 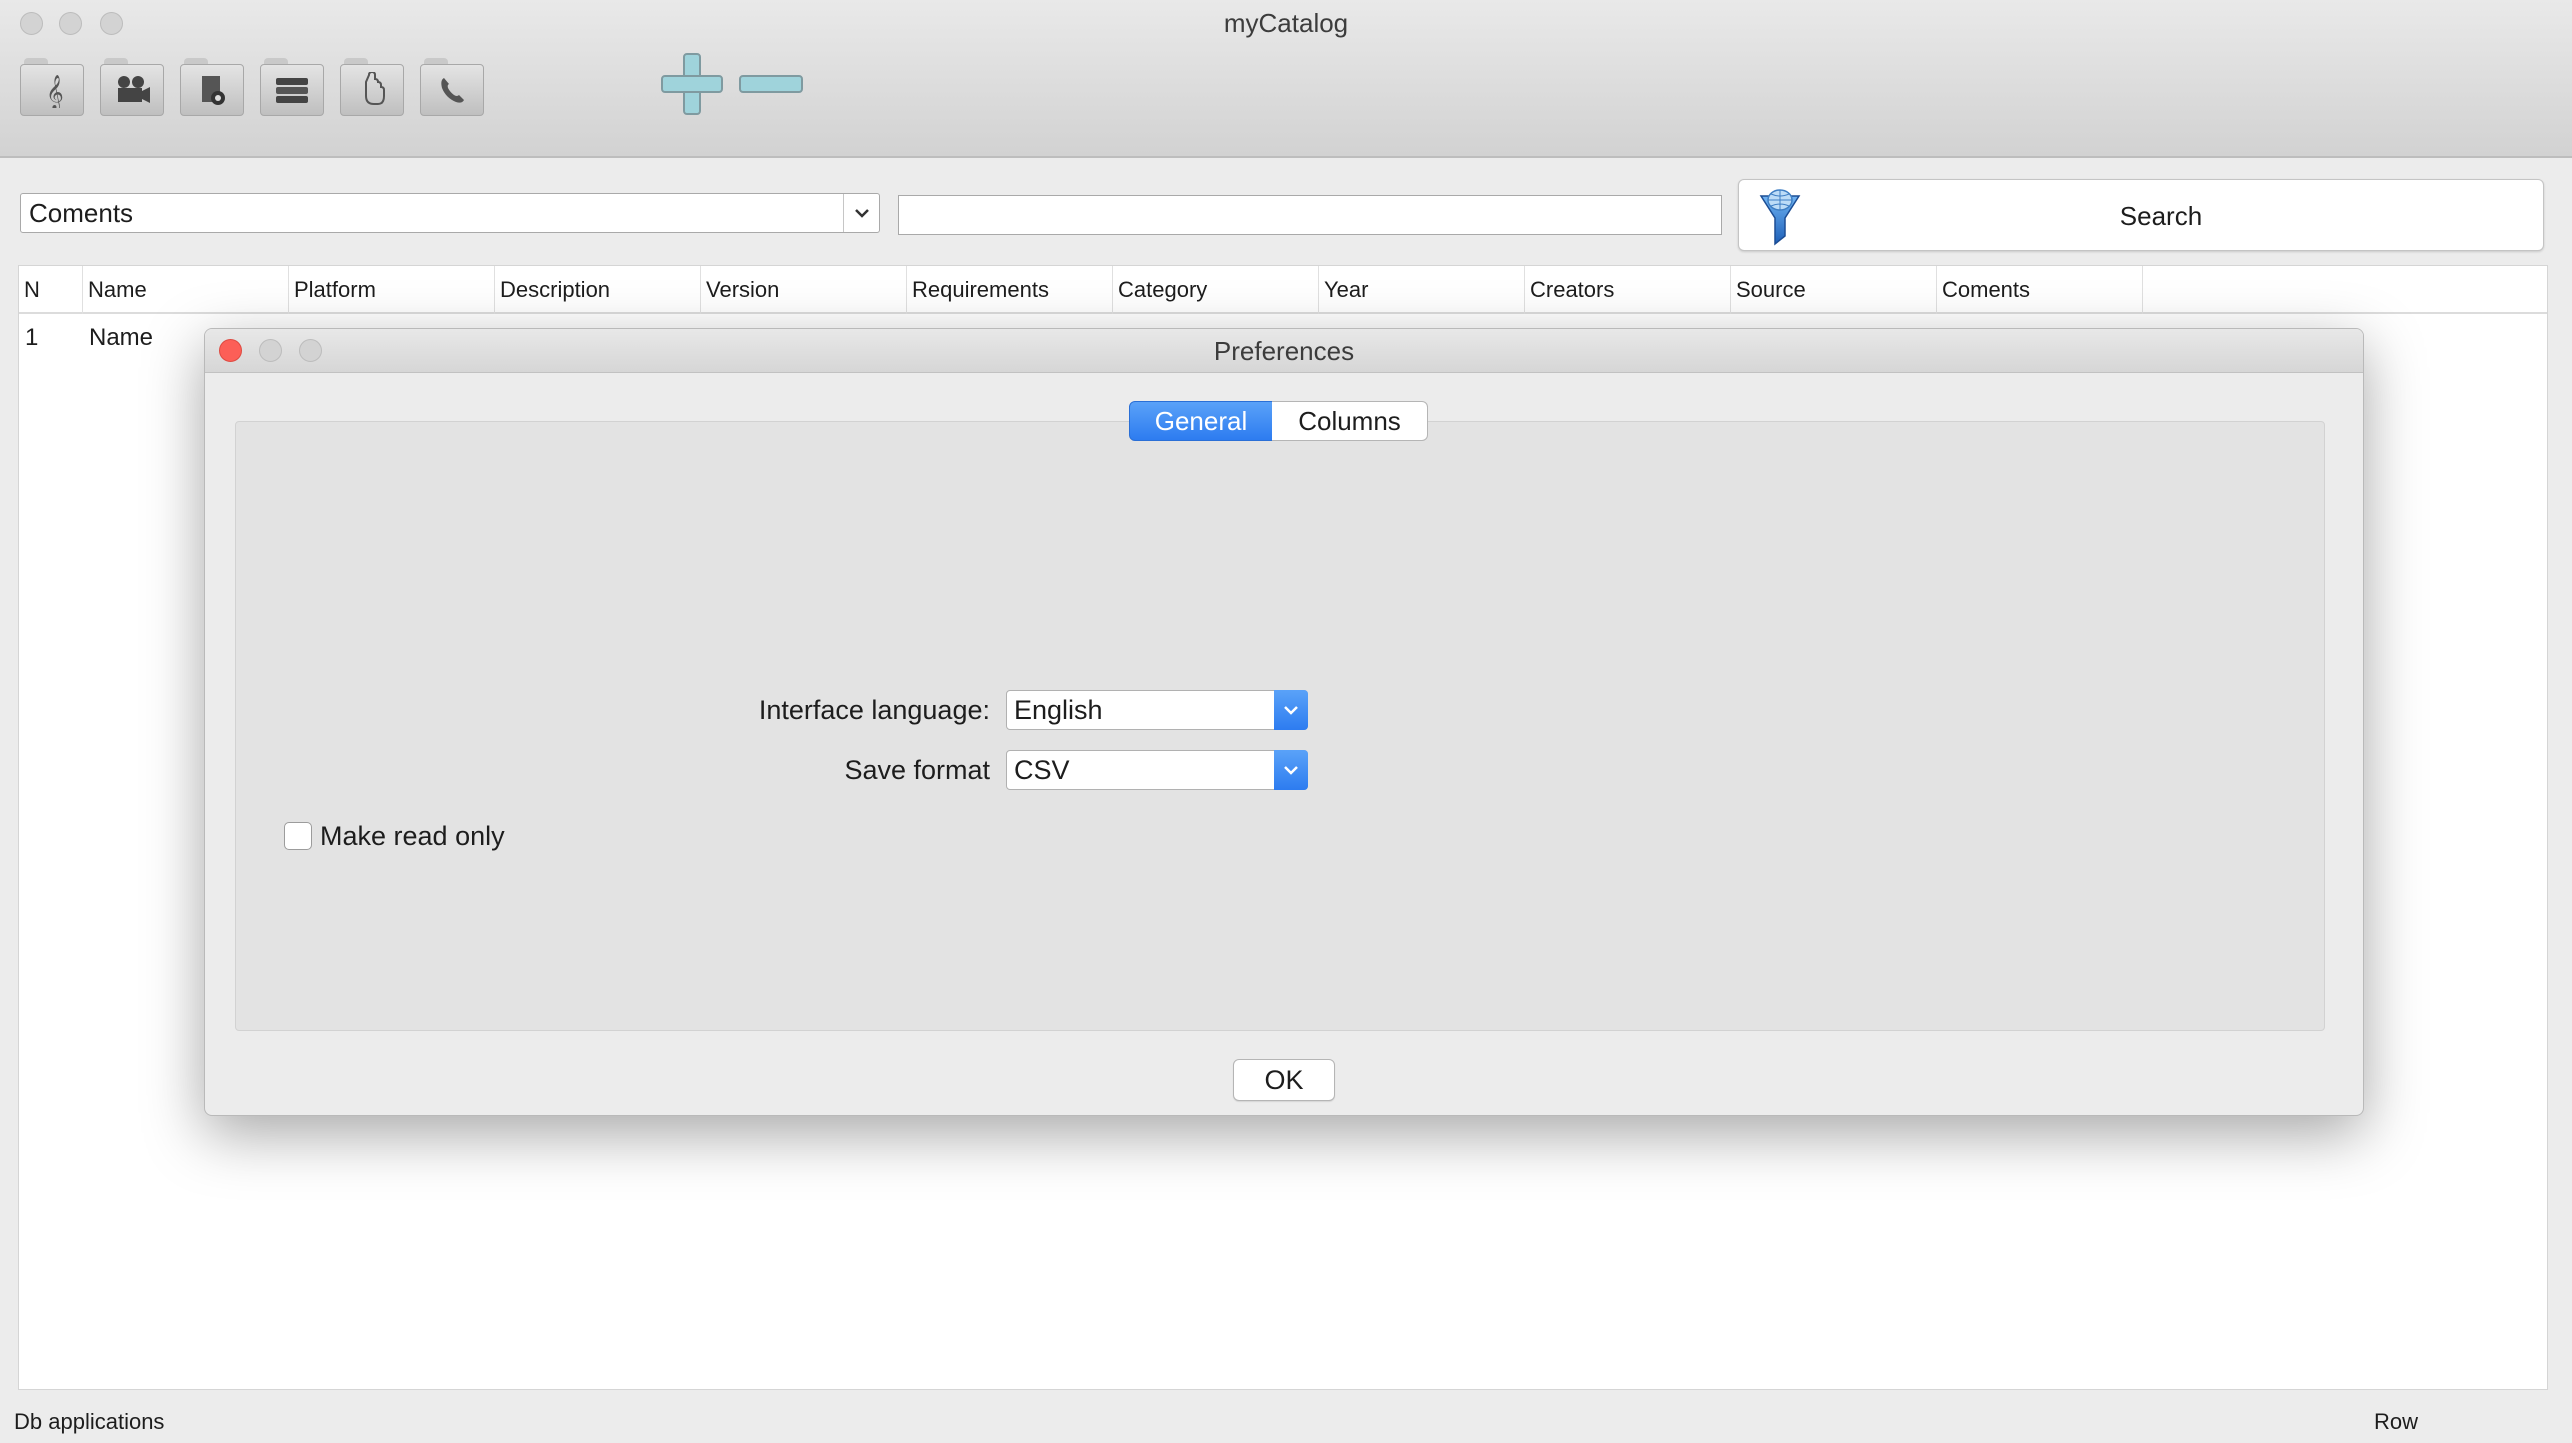 I want to click on ok-button: OK, so click(x=1284, y=1080).